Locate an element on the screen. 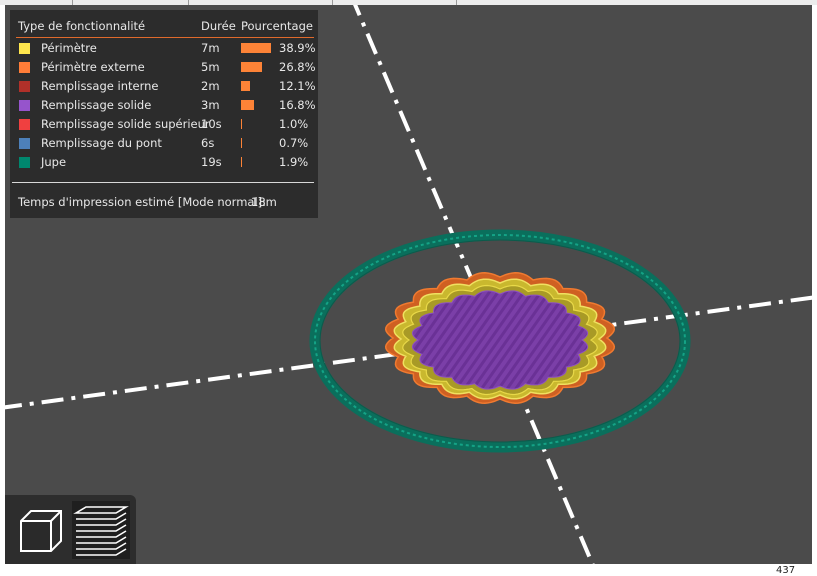  3d-view-button is located at coordinates (40, 530).